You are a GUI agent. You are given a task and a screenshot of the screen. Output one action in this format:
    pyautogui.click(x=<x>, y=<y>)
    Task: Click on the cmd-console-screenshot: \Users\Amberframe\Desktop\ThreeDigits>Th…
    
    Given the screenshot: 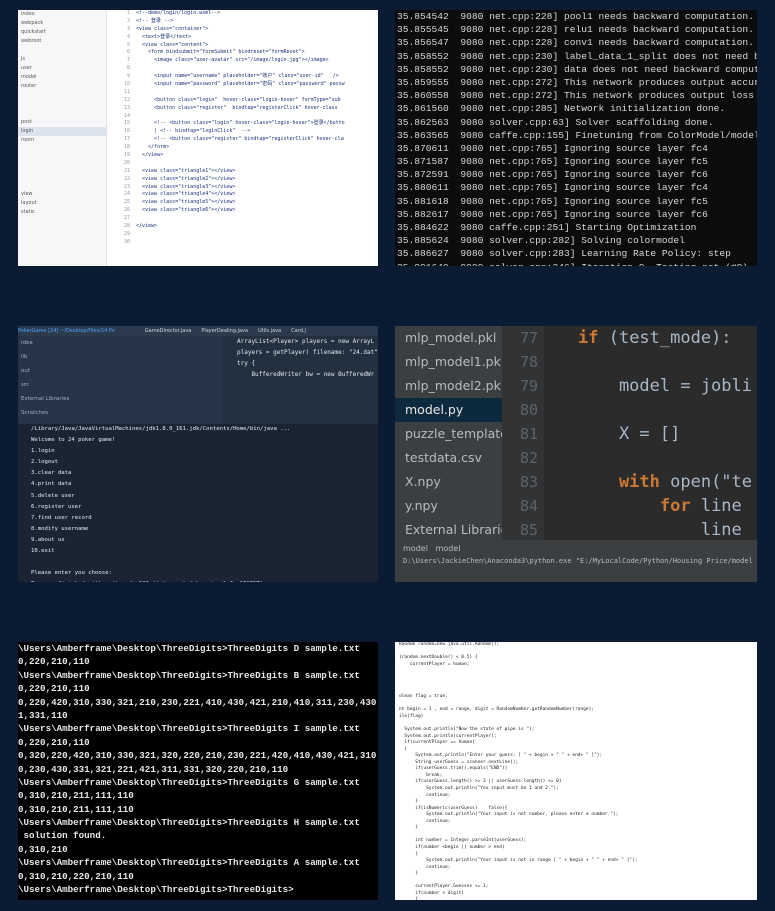 What is the action you would take?
    pyautogui.click(x=198, y=771)
    